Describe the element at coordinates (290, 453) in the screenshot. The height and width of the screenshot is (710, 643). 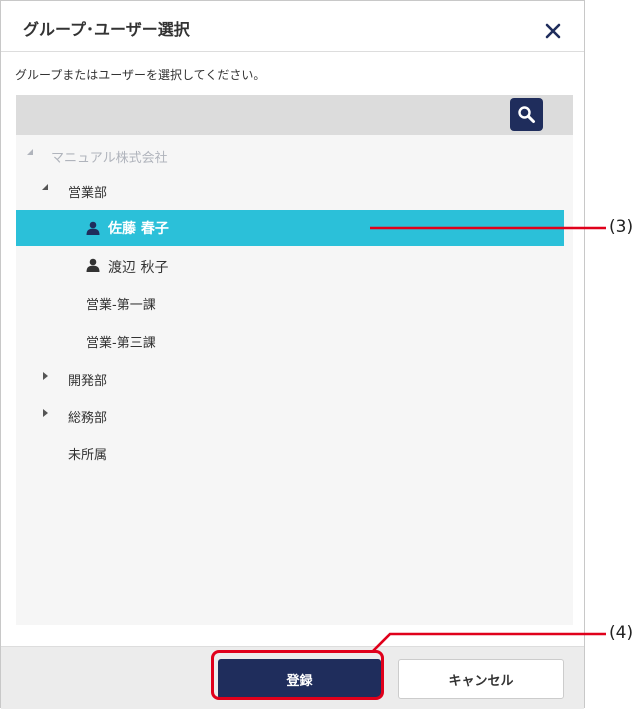
I see `tree-node-unassigned: 未所属` at that location.